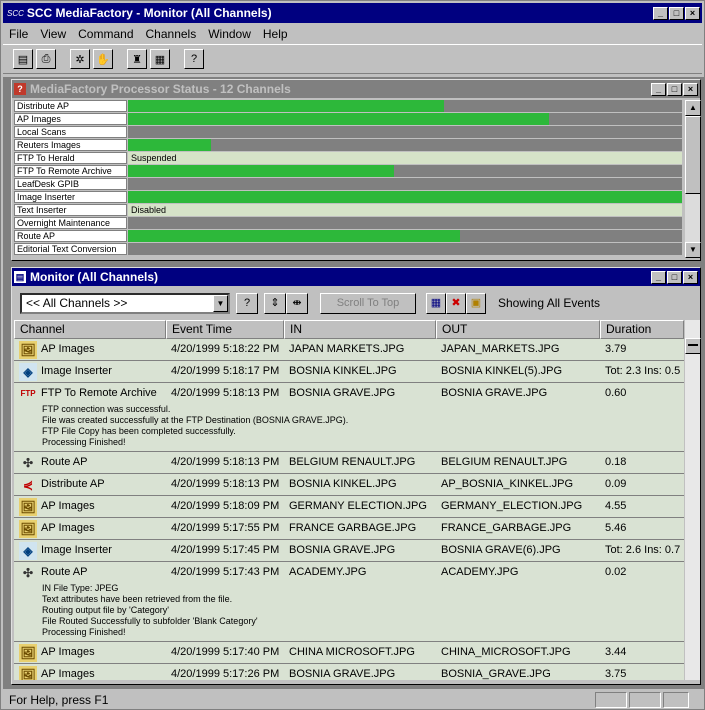 Image resolution: width=705 pixels, height=710 pixels. Describe the element at coordinates (693, 108) in the screenshot. I see `scroll-up-arrow-icon: ▲` at that location.